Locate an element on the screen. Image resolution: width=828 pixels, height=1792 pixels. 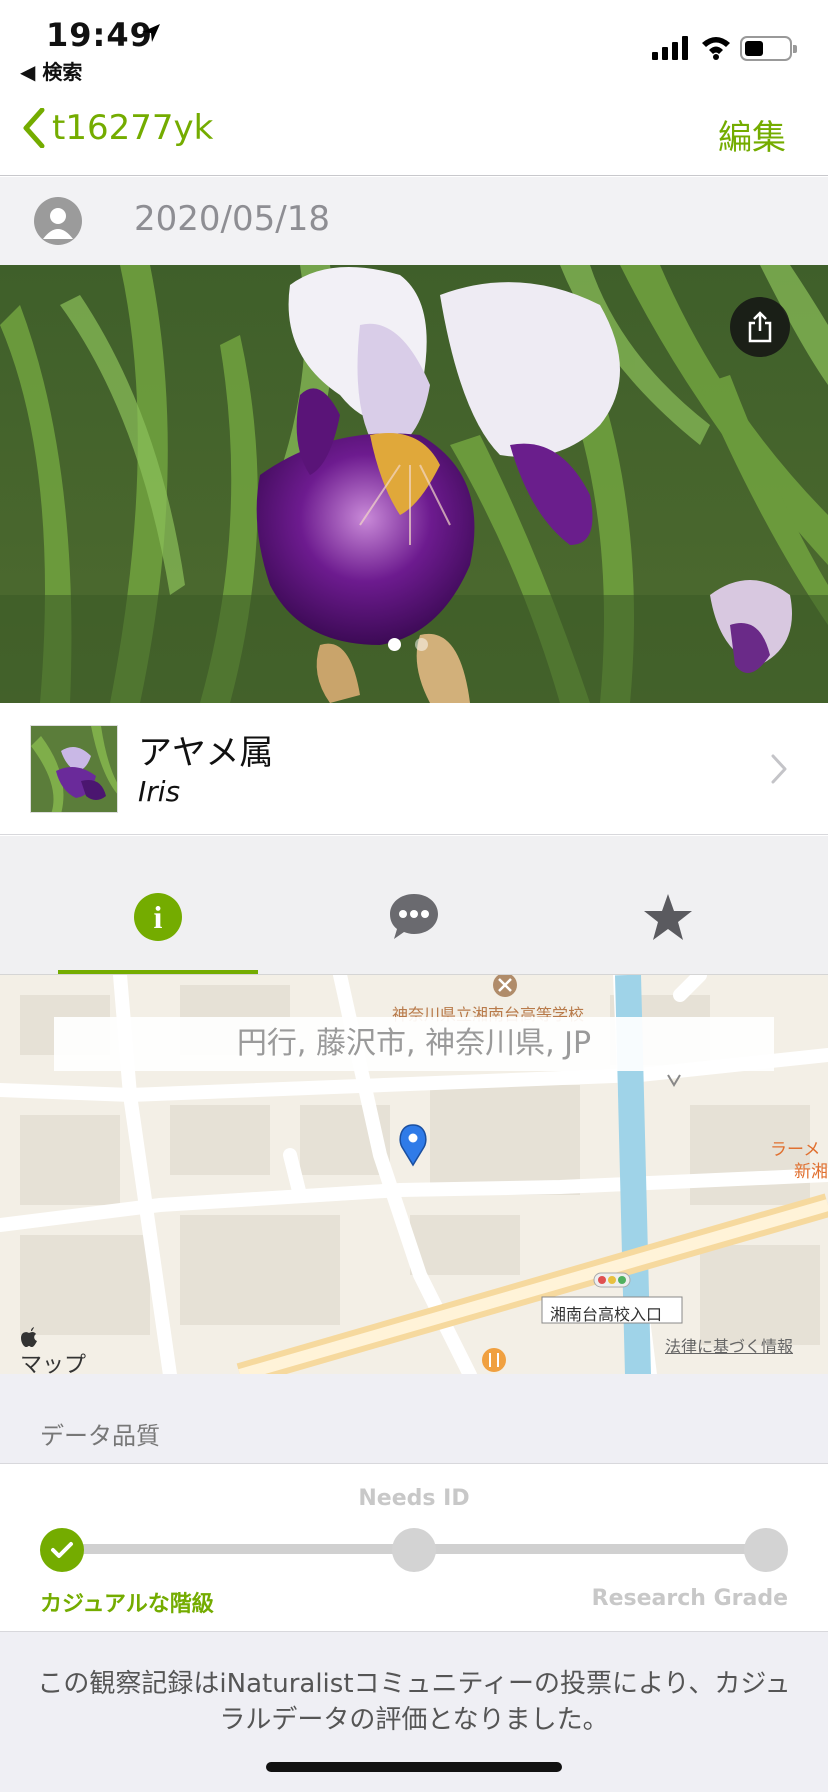
cellular-signal-icon is located at coordinates (670, 48).